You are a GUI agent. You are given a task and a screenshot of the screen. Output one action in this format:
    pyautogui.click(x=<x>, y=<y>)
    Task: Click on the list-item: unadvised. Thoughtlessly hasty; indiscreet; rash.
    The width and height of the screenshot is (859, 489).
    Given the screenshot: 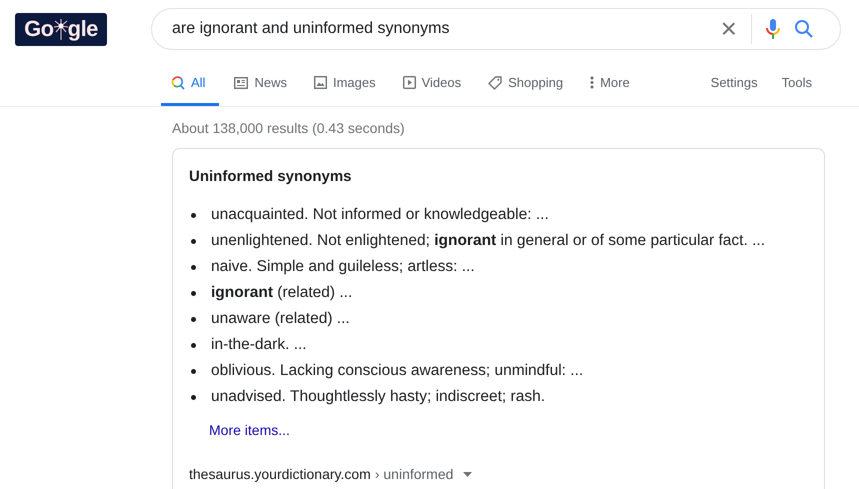 What is the action you would take?
    pyautogui.click(x=378, y=397)
    